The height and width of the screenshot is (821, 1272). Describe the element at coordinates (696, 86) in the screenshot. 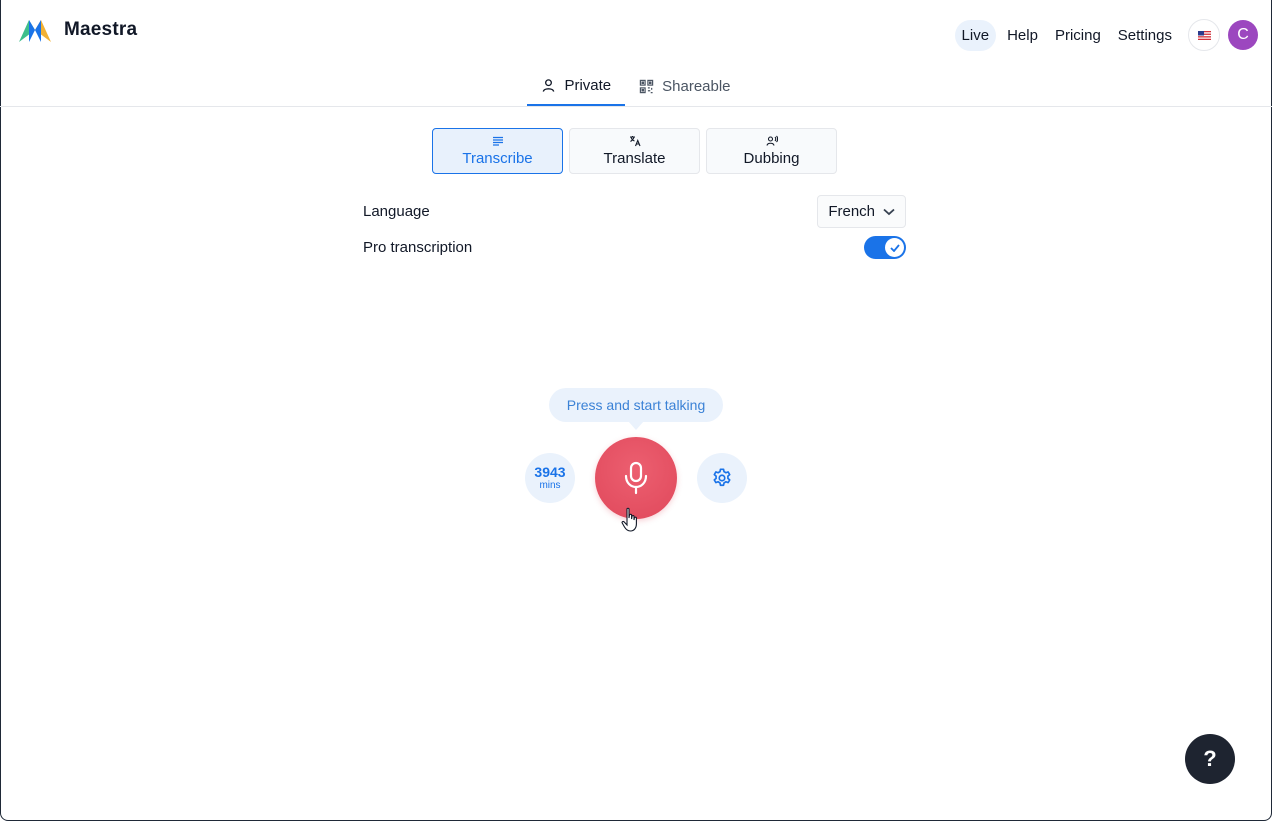

I see `tab-shareable-label: Shareable` at that location.